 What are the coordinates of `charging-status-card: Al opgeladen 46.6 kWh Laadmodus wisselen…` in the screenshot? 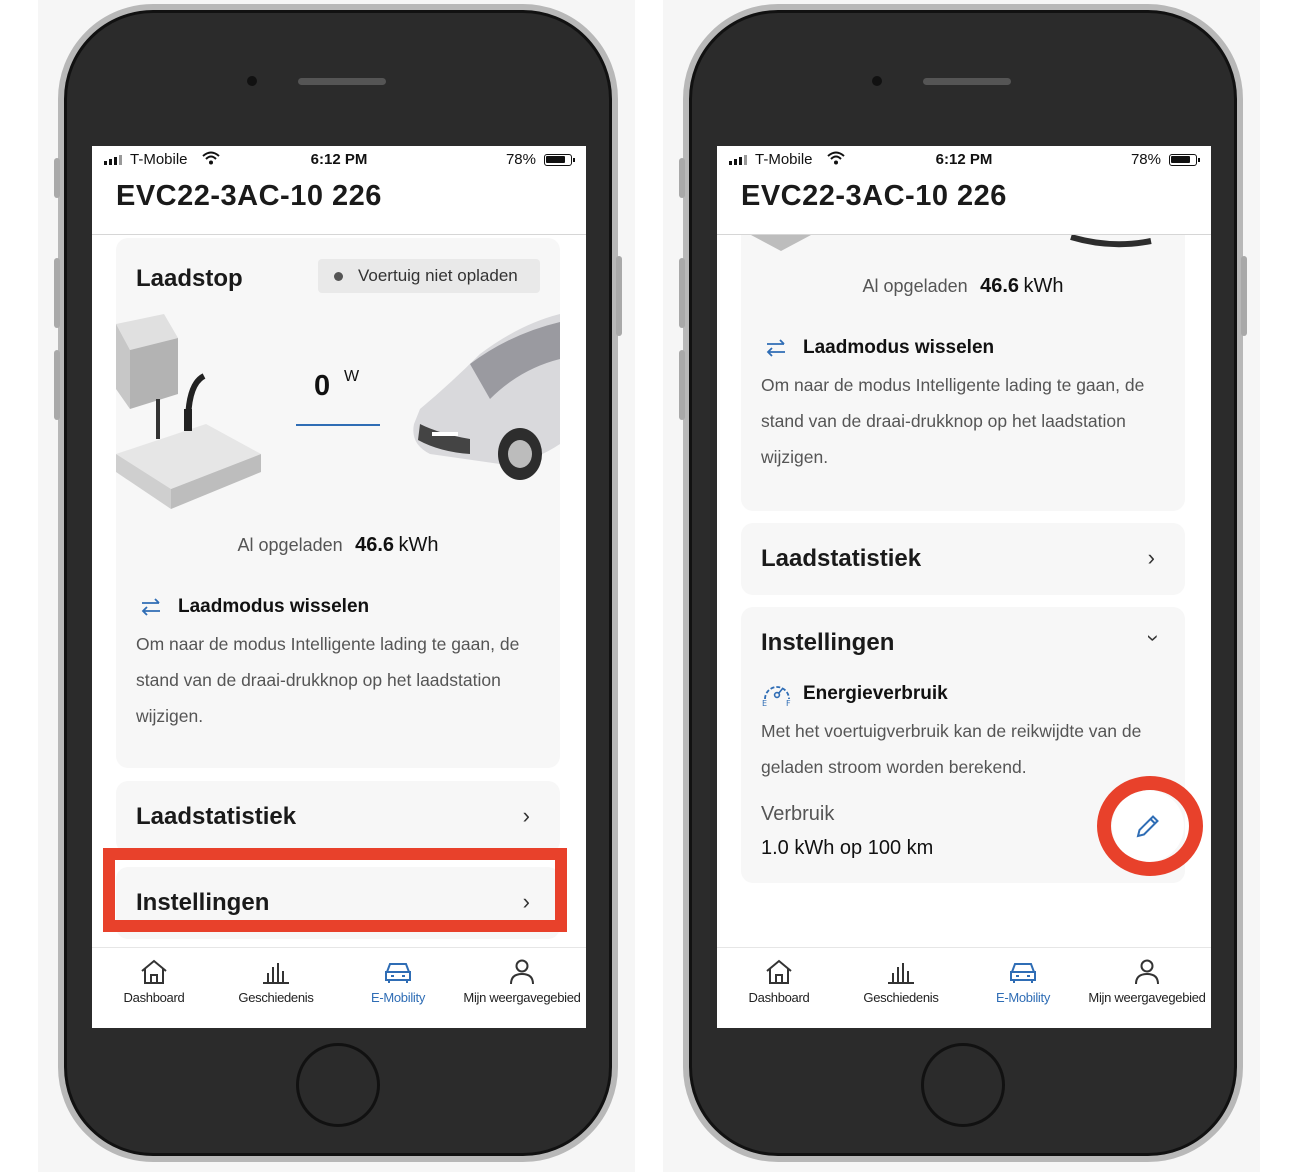 It's located at (963, 373).